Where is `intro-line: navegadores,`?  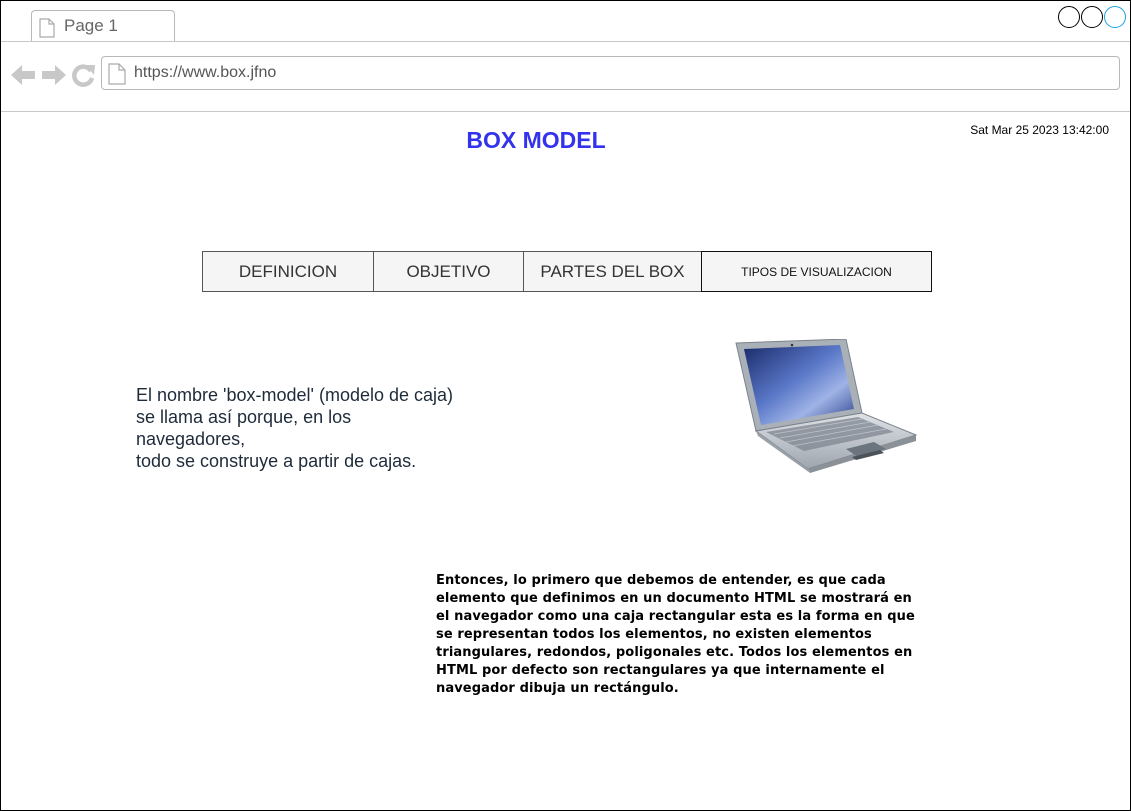 intro-line: navegadores, is located at coordinates (191, 439).